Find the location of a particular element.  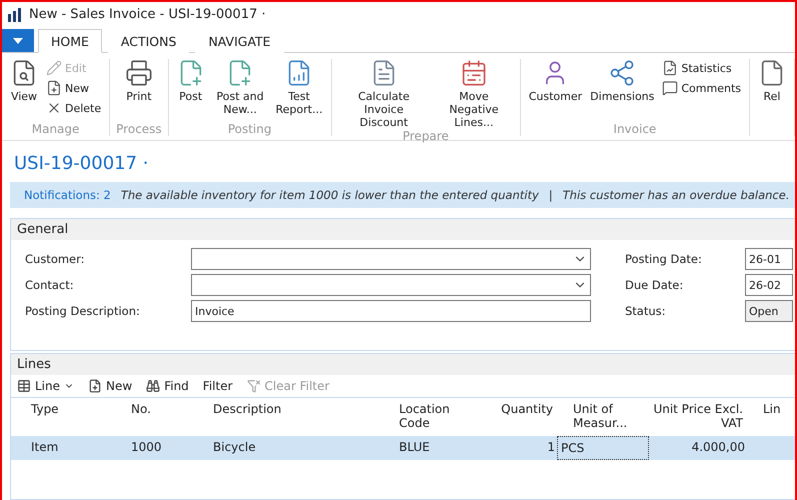

ribbon-button: New is located at coordinates (74, 88).